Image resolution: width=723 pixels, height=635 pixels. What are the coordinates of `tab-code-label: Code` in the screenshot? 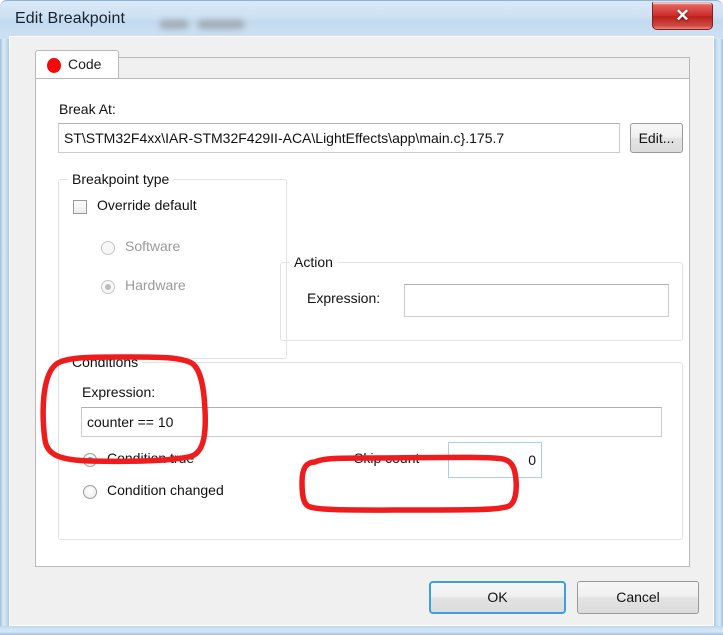 It's located at (85, 64).